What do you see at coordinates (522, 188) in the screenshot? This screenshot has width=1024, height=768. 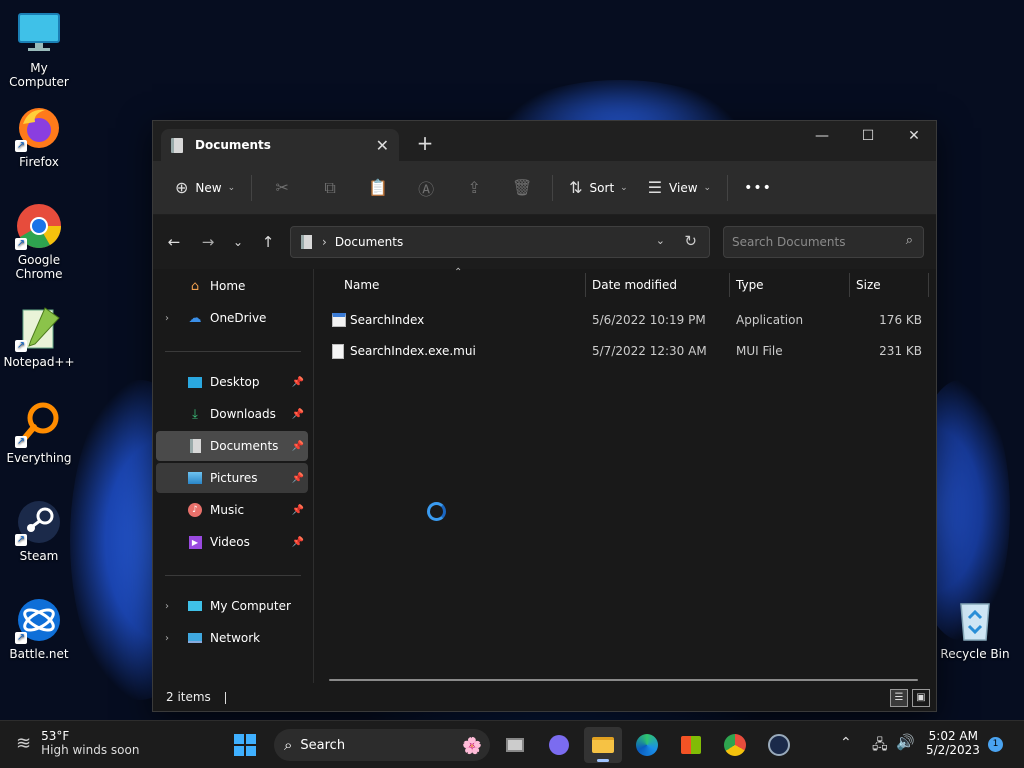 I see `delete-icon: 🗑` at bounding box center [522, 188].